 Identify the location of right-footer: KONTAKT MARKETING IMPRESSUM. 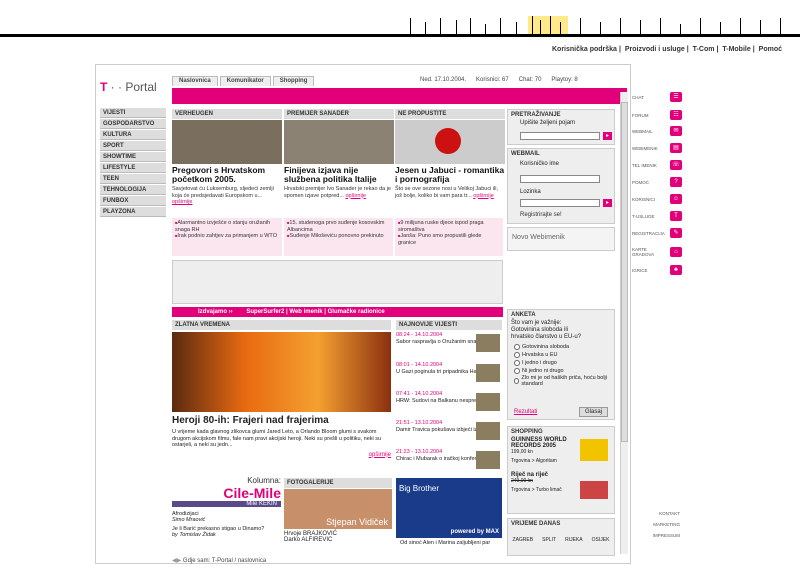
(660, 524).